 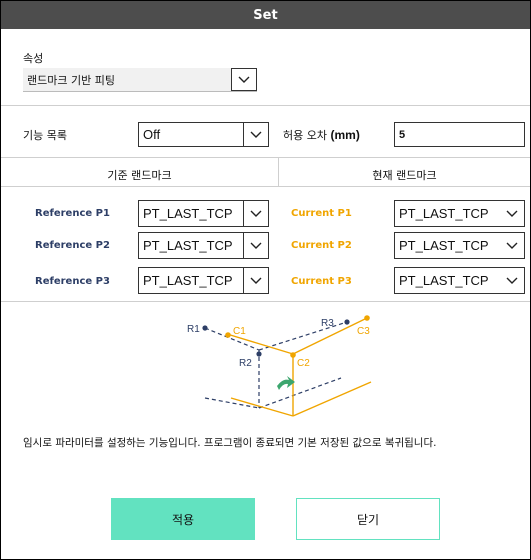 What do you see at coordinates (139, 175) in the screenshot?
I see `reference-header: 기준 랜드마크` at bounding box center [139, 175].